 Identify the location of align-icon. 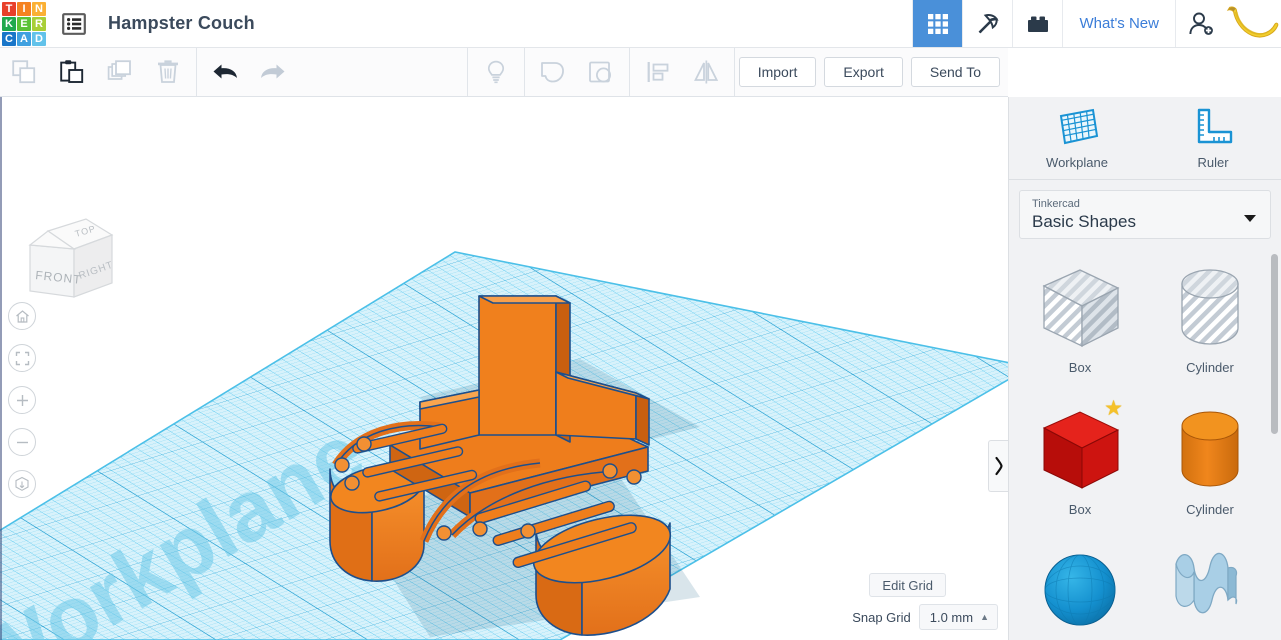
(658, 72).